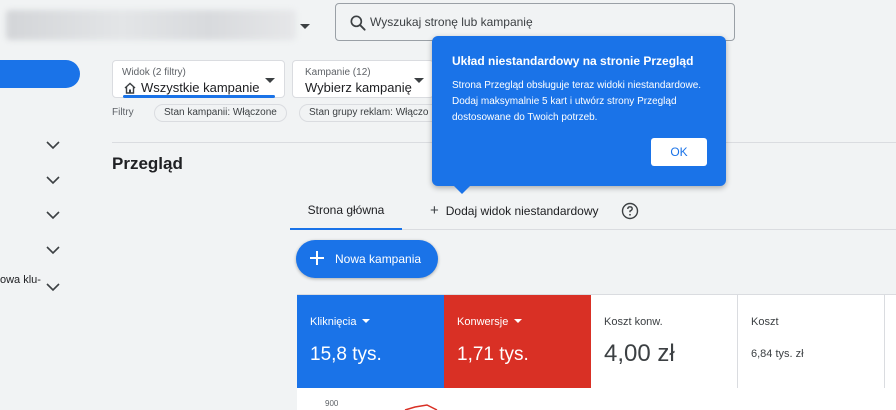  What do you see at coordinates (154, 72) in the screenshot?
I see `view-caption: Widok (2 filtry)` at bounding box center [154, 72].